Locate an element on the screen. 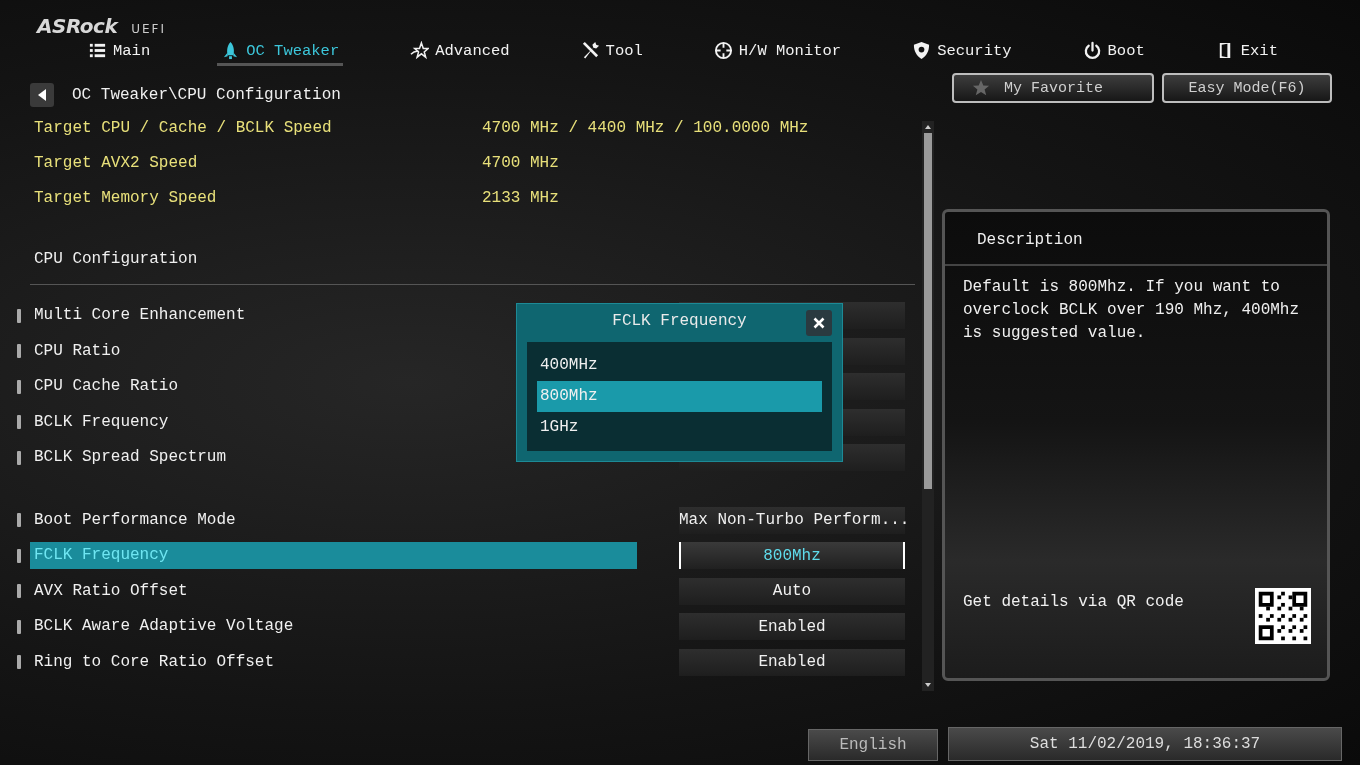  qr-code-icon is located at coordinates (1283, 616).